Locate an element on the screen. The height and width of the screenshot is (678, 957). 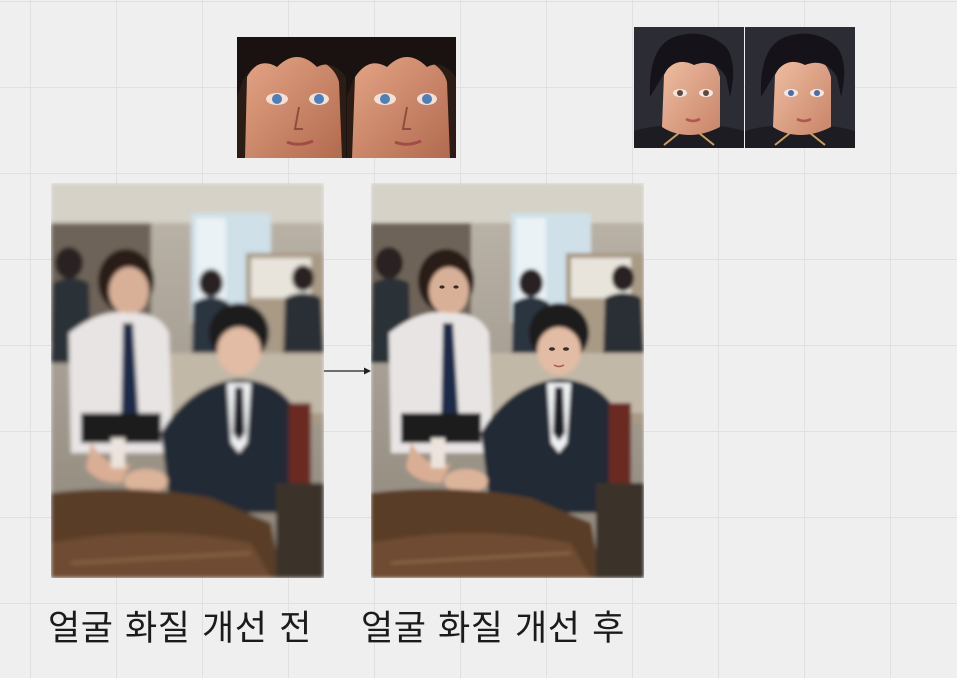
caption-before: 얼굴 화질 개선 전 is located at coordinates (180, 629).